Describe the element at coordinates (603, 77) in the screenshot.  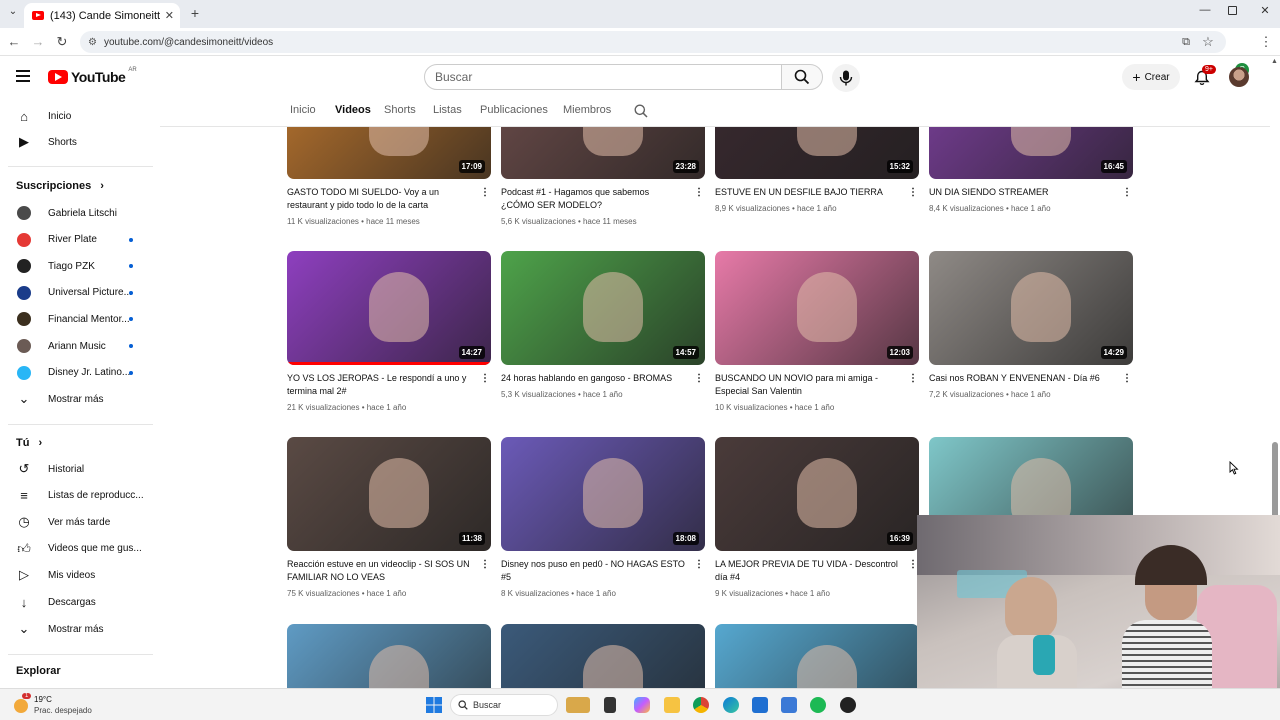
I see `search-input: Buscar` at that location.